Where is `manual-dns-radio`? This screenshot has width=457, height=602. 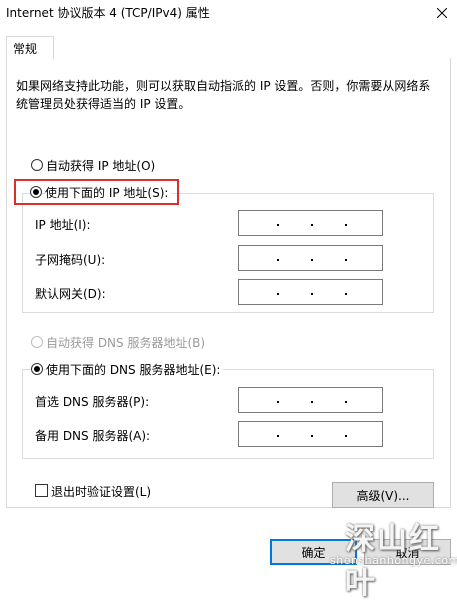
manual-dns-radio is located at coordinates (37, 369).